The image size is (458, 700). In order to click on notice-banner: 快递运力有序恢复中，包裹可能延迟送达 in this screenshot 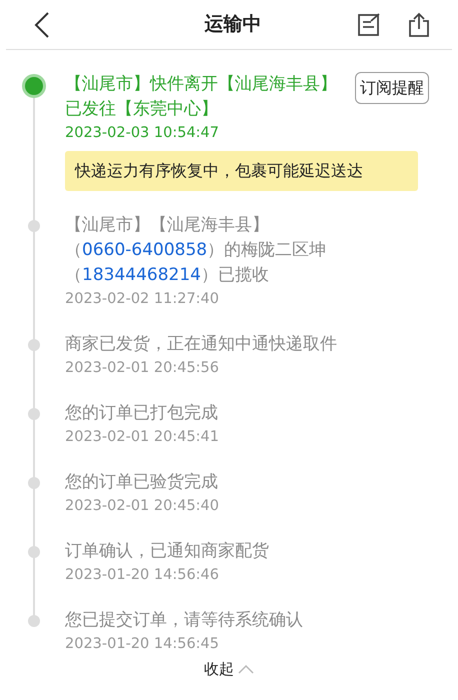, I will do `click(241, 171)`.